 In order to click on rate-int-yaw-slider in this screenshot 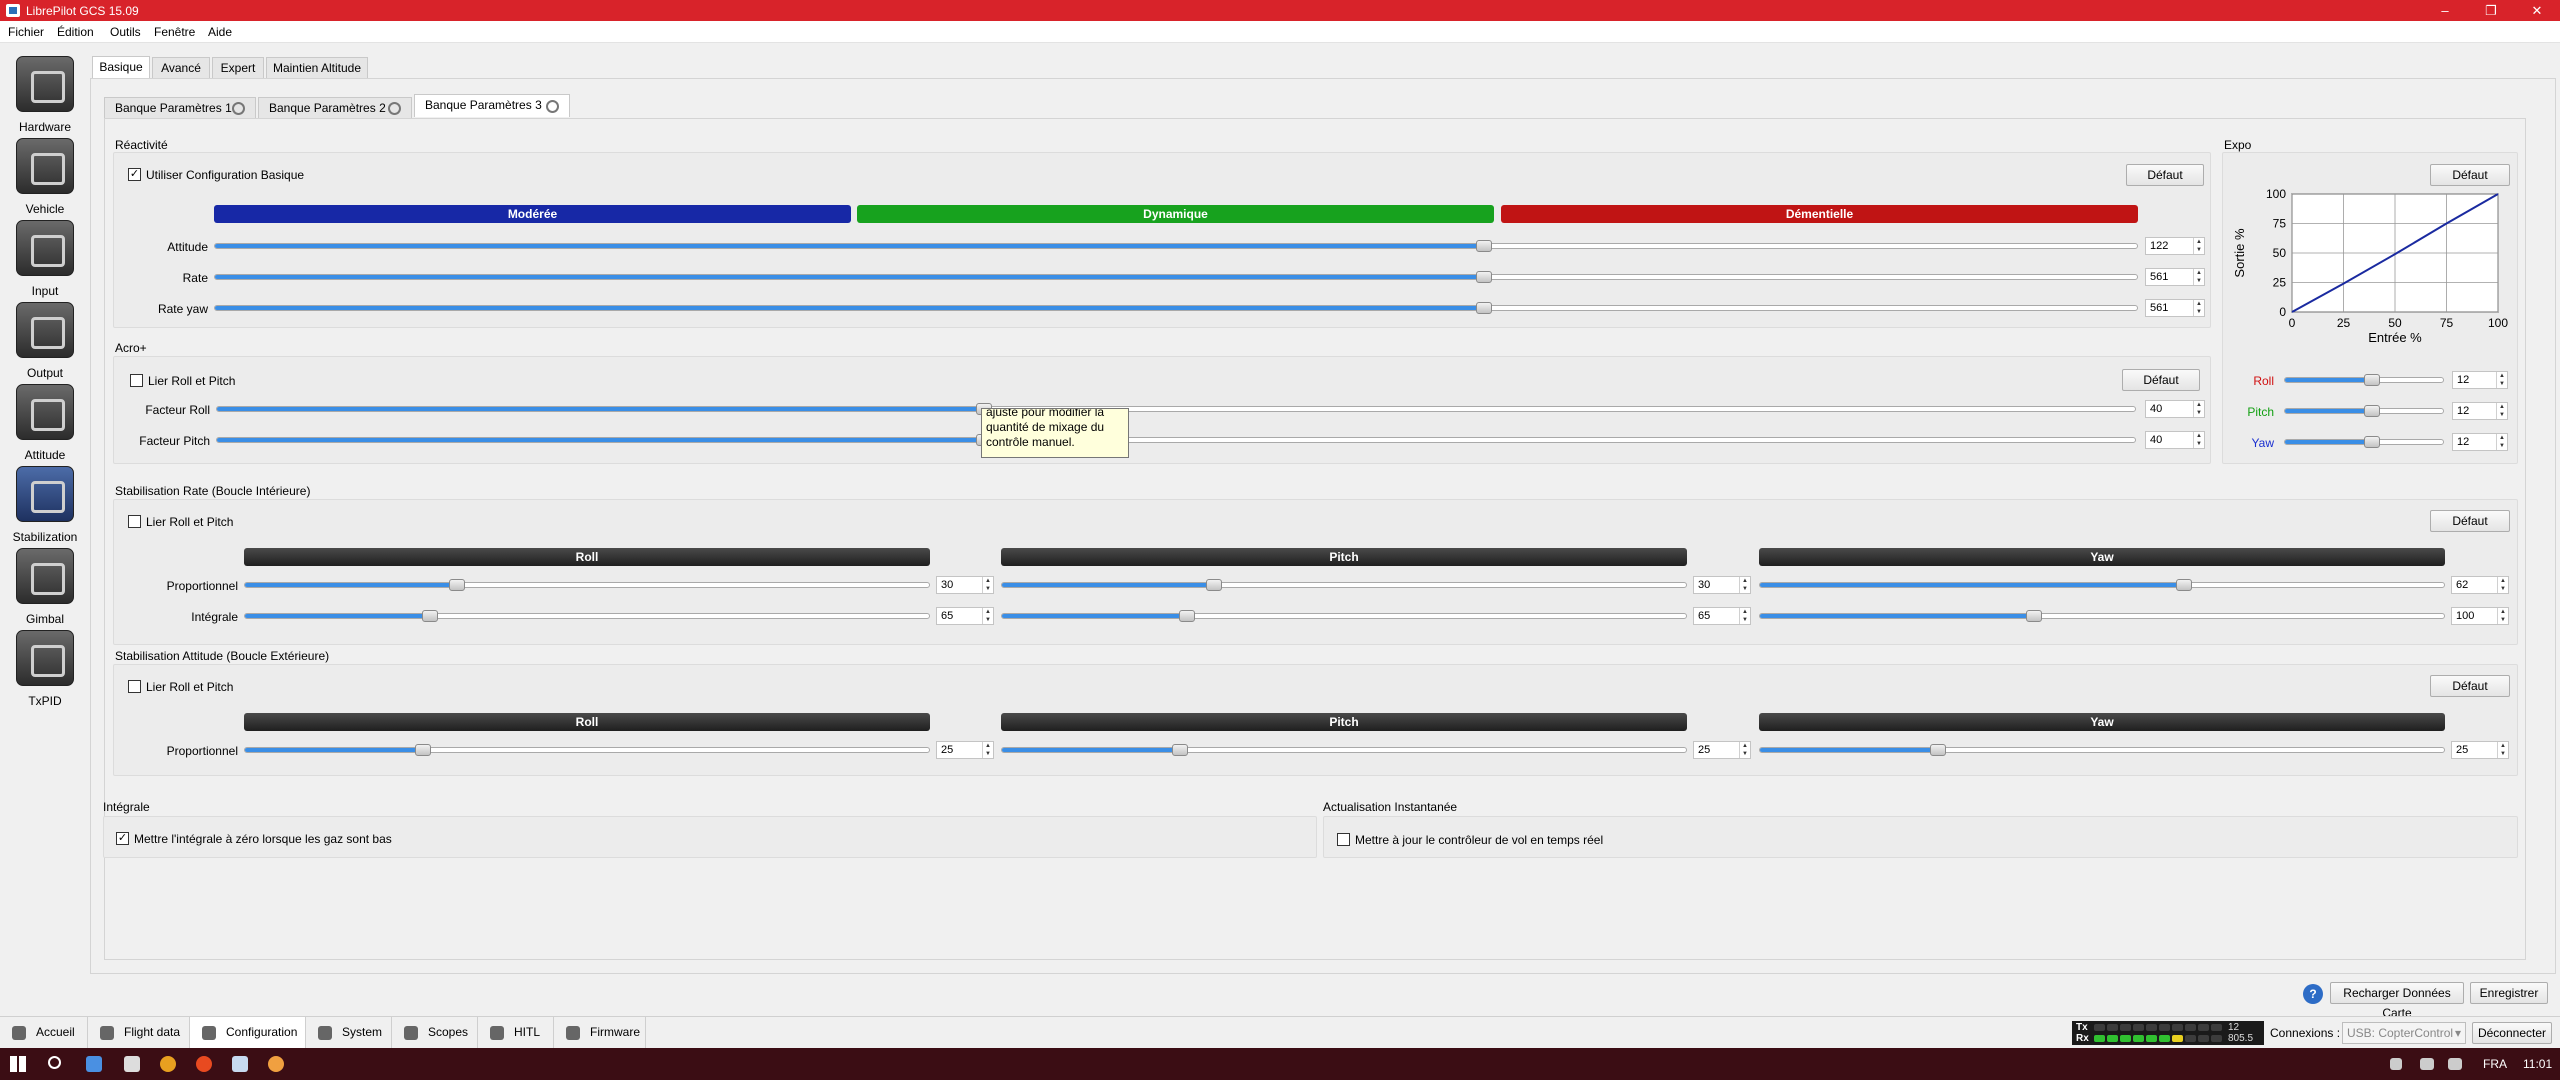, I will do `click(2102, 616)`.